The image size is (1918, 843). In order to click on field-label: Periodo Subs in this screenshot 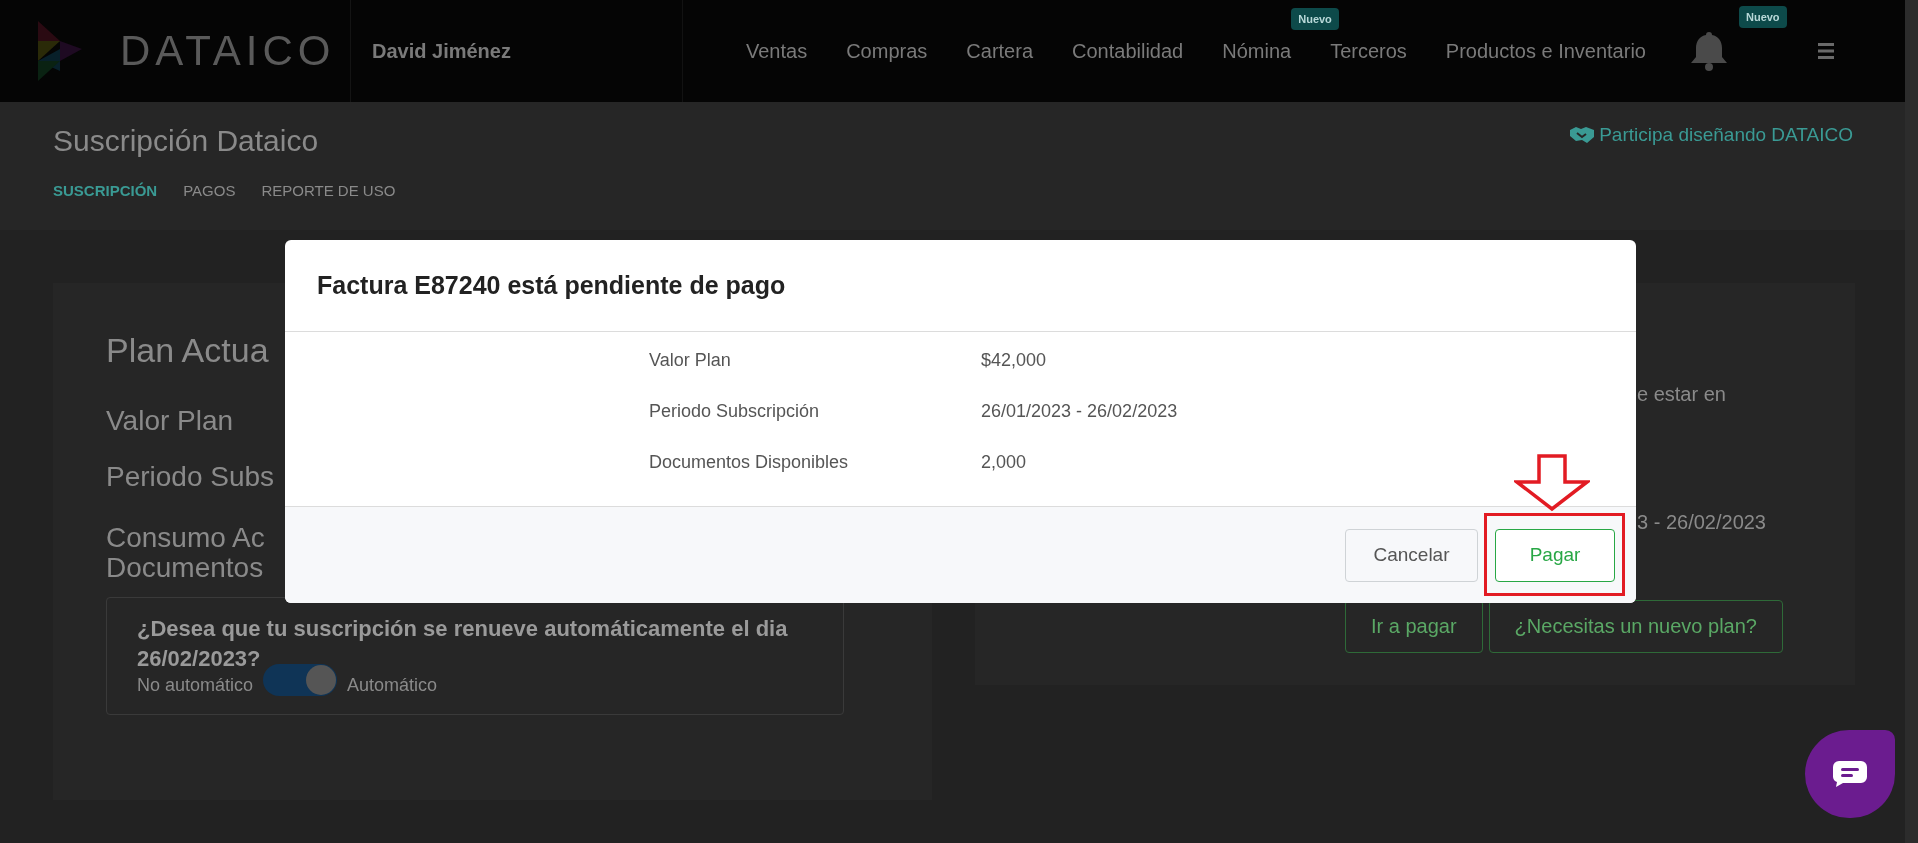, I will do `click(190, 477)`.